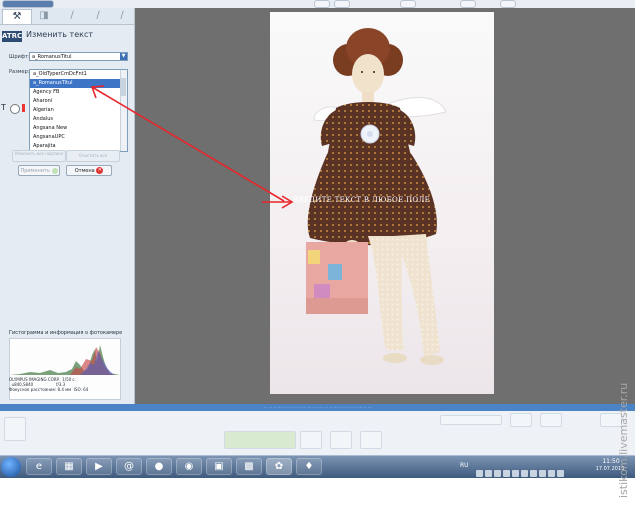 The width and height of the screenshot is (635, 508). What do you see at coordinates (189, 466) in the screenshot?
I see `chrome-icon: ◉` at bounding box center [189, 466].